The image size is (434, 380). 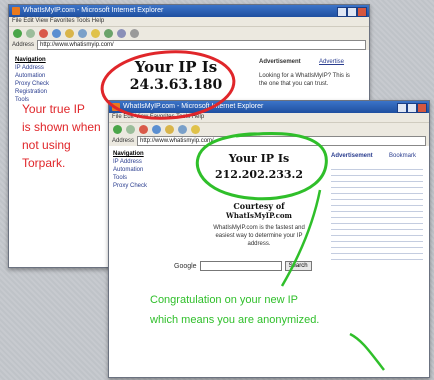 I want to click on google-search-row: Google Search, so click(x=243, y=266).